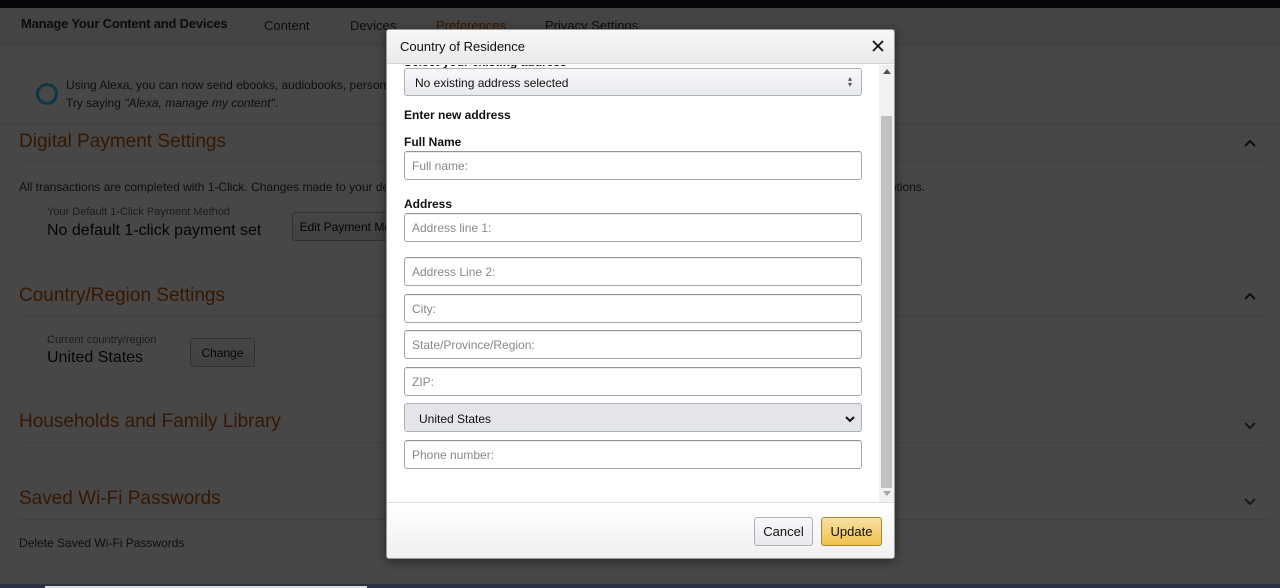  What do you see at coordinates (849, 81) in the screenshot?
I see `up-down-arrows-icon: ▴ ▾` at bounding box center [849, 81].